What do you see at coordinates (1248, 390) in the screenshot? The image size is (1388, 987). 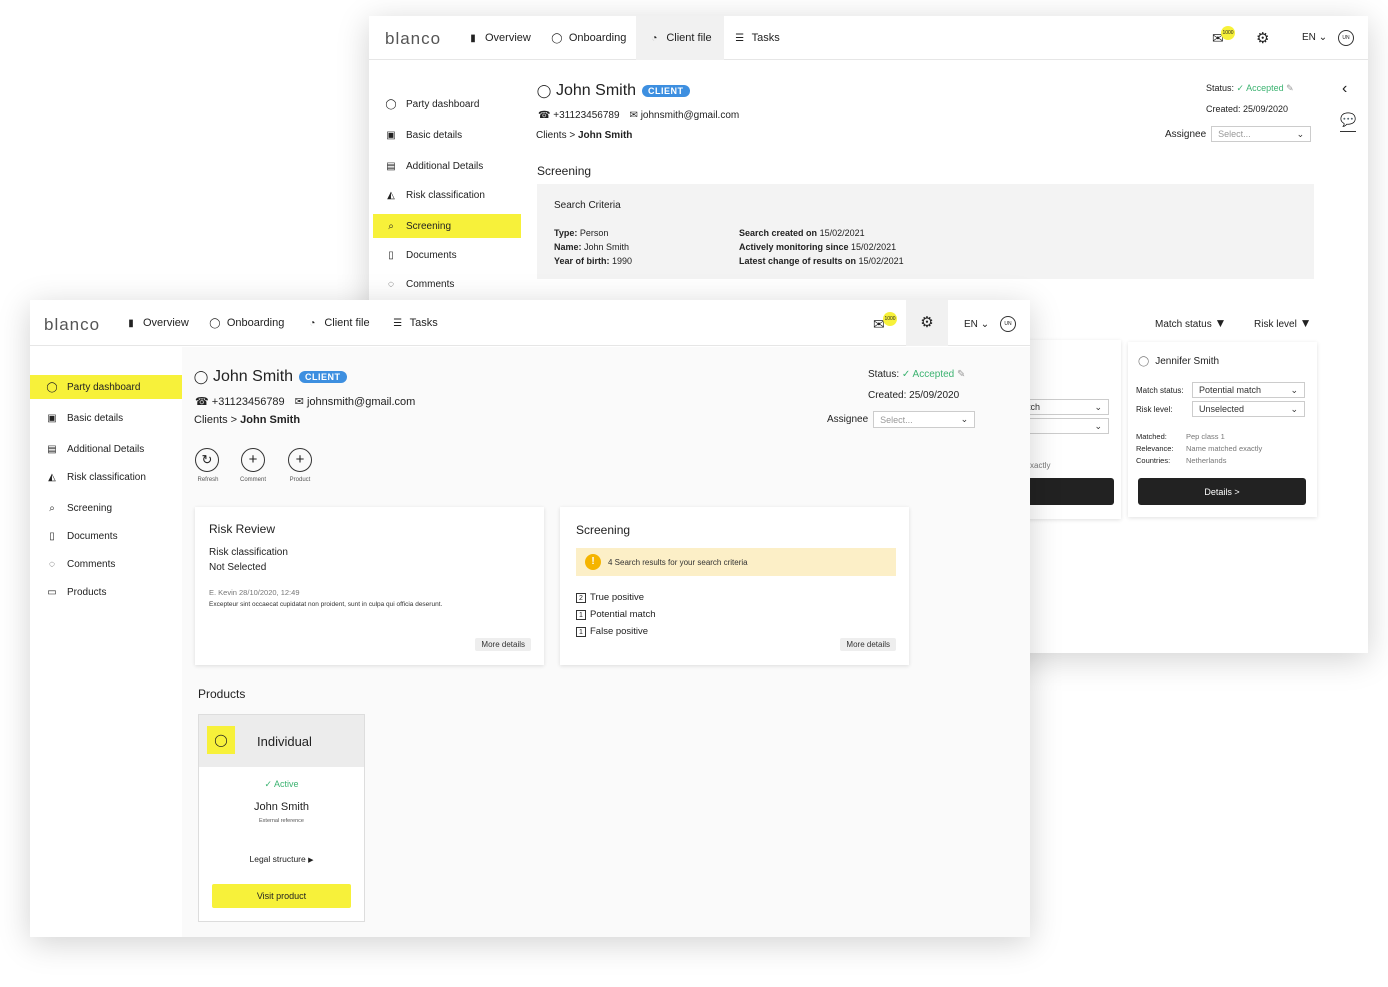 I see `match-status-select: Potential match ⌄` at bounding box center [1248, 390].